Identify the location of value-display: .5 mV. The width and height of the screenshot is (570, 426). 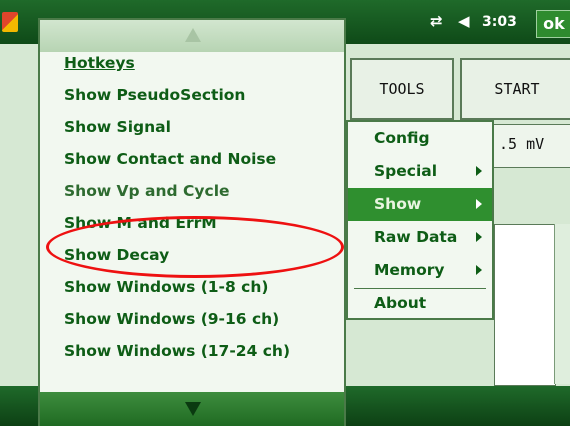
(531, 146).